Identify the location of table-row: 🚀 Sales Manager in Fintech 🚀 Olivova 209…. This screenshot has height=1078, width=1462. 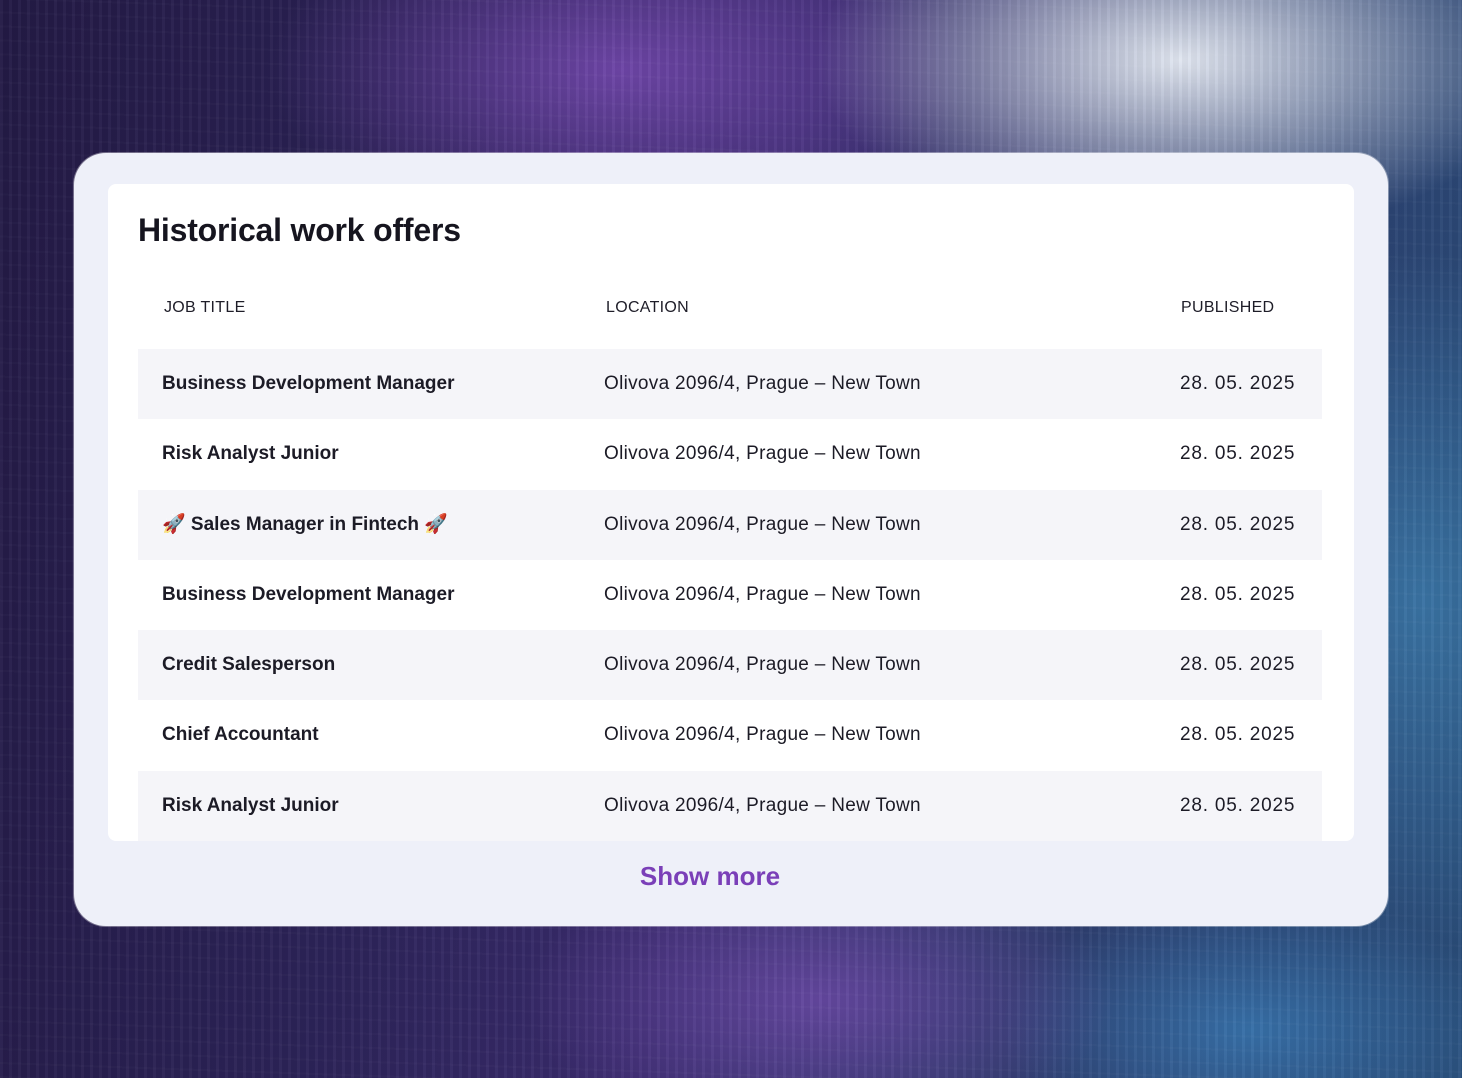
(730, 524).